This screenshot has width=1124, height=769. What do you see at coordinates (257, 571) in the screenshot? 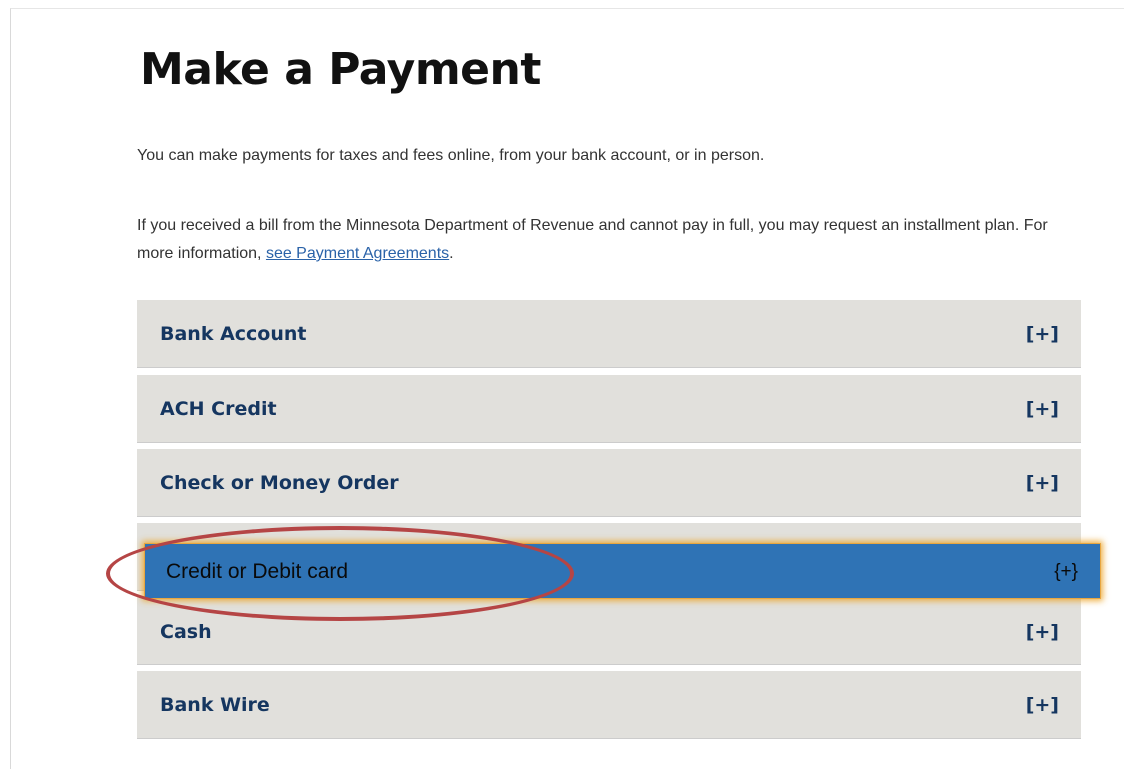
I see `accordion-label: Credit or Debit card` at bounding box center [257, 571].